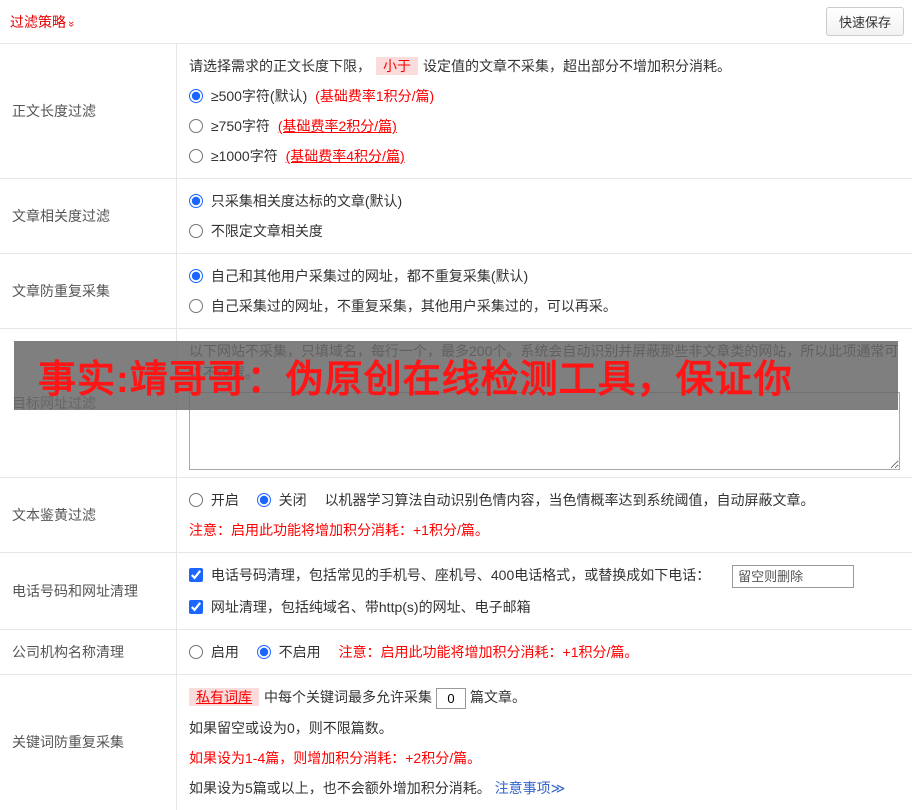 The width and height of the screenshot is (912, 810). I want to click on keyword-notes-link: 注意事项≫, so click(530, 788).